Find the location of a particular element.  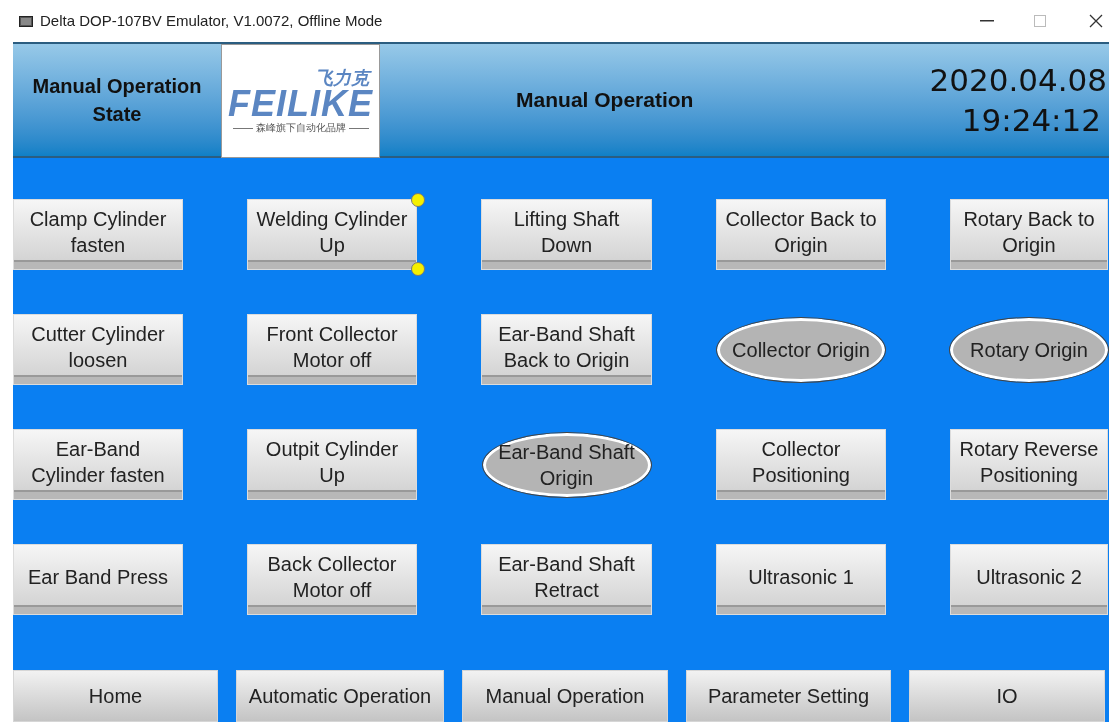

control-button: Ear Band Press is located at coordinates (98, 579).